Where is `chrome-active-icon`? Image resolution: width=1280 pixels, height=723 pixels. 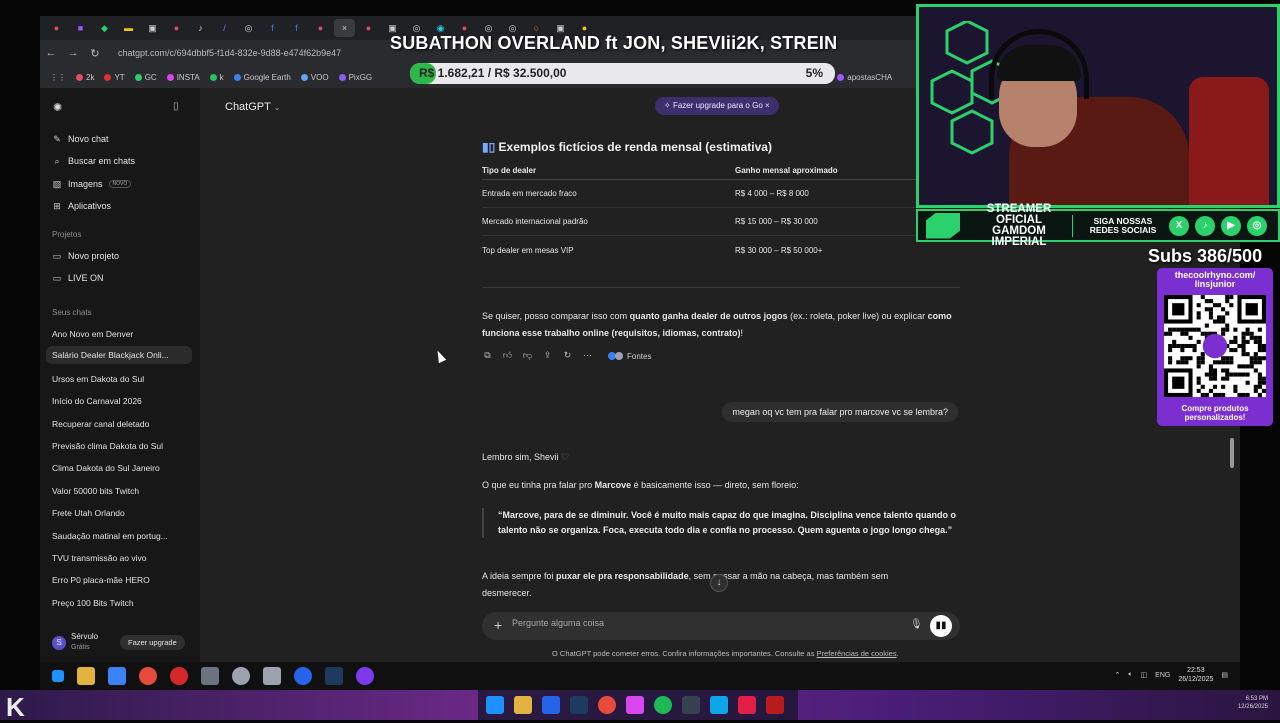 chrome-active-icon is located at coordinates (303, 676).